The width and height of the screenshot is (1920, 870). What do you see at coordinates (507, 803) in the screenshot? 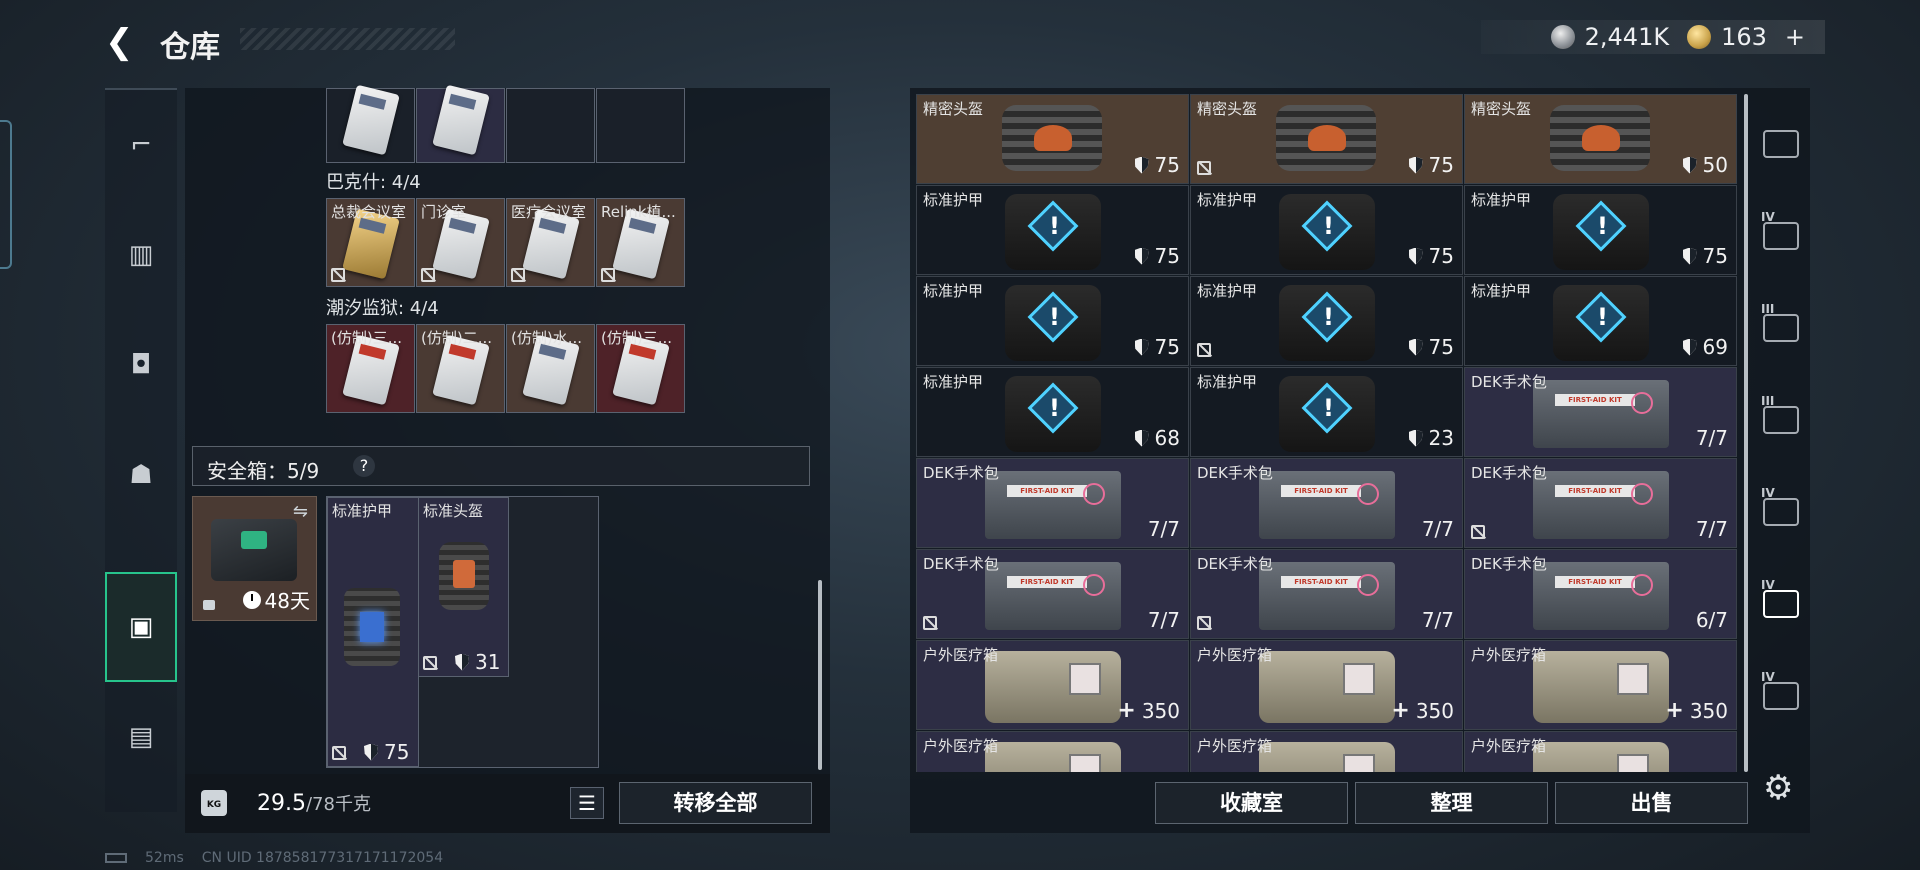
I see `capacity-bar: KG 29.5/78千克 ☰ 转移全部` at bounding box center [507, 803].